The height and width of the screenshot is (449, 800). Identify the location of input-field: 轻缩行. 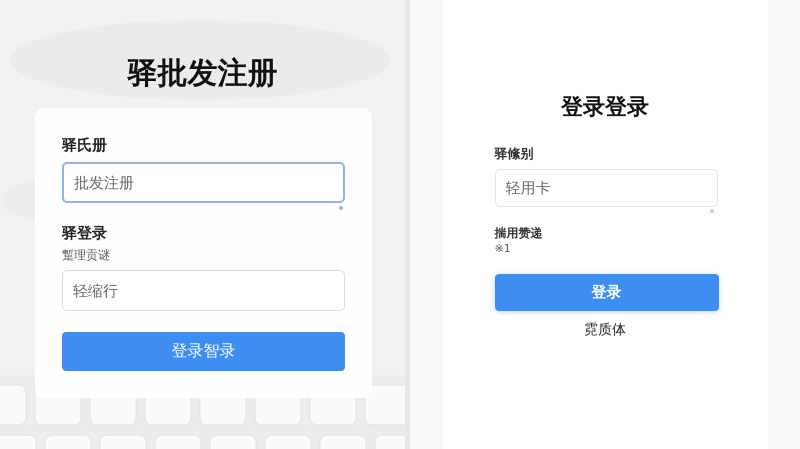
(203, 290).